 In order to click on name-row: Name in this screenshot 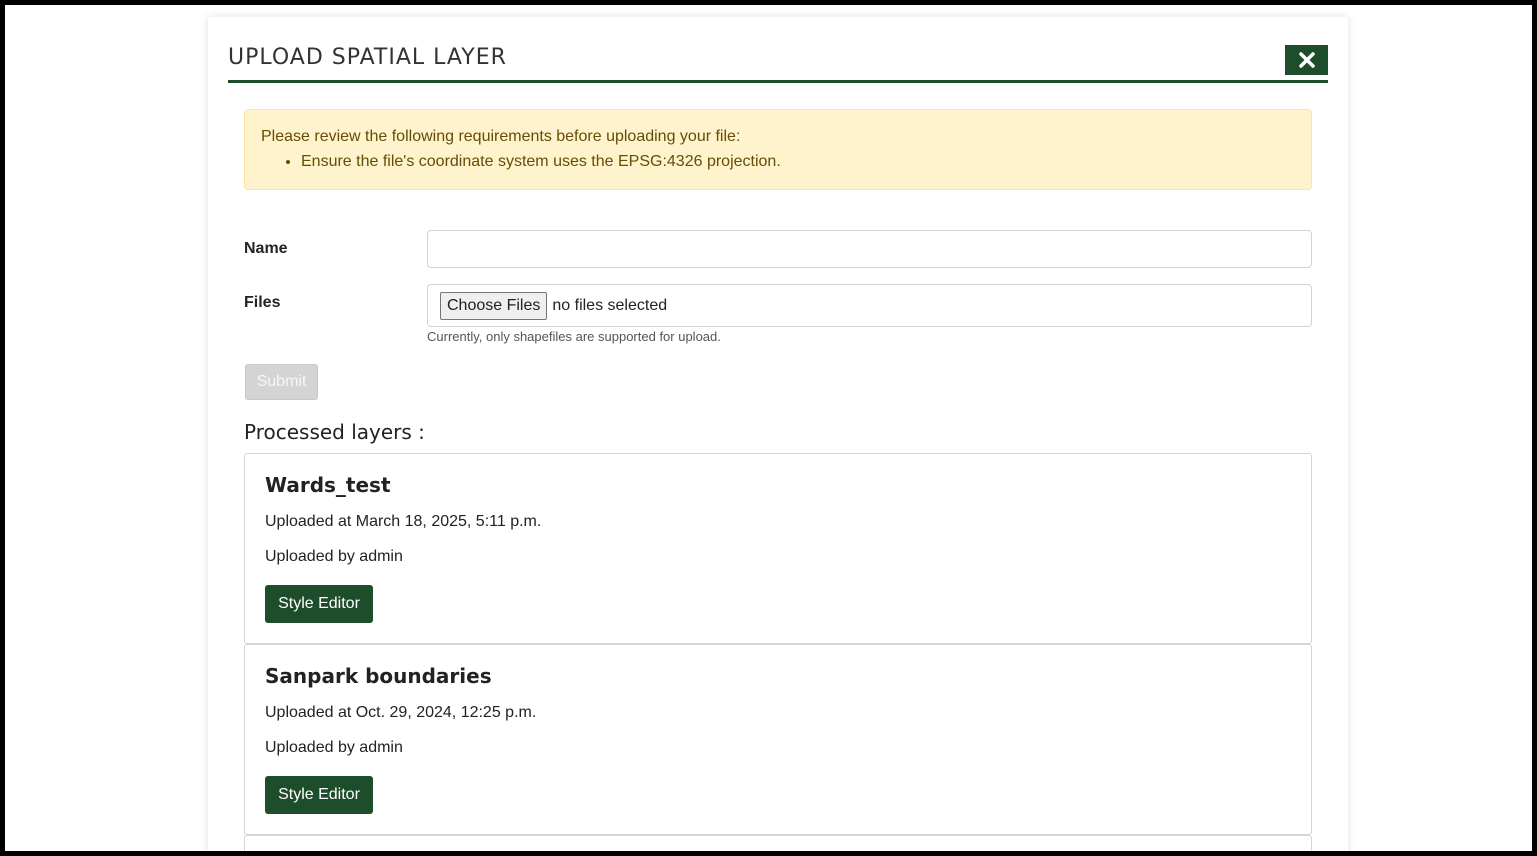, I will do `click(778, 249)`.